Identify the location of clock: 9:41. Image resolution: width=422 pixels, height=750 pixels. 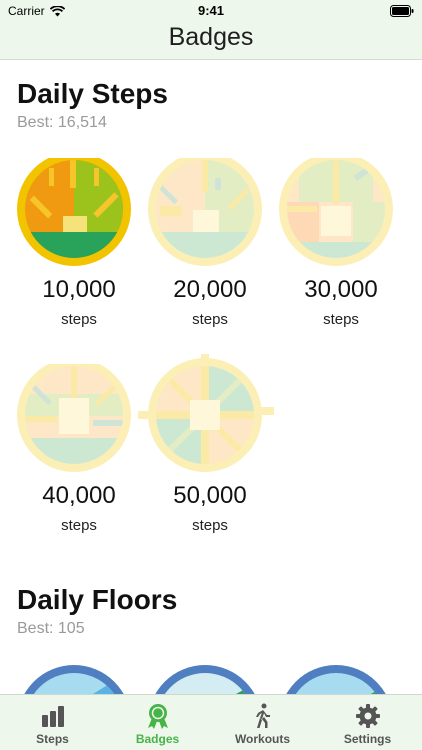
(211, 10).